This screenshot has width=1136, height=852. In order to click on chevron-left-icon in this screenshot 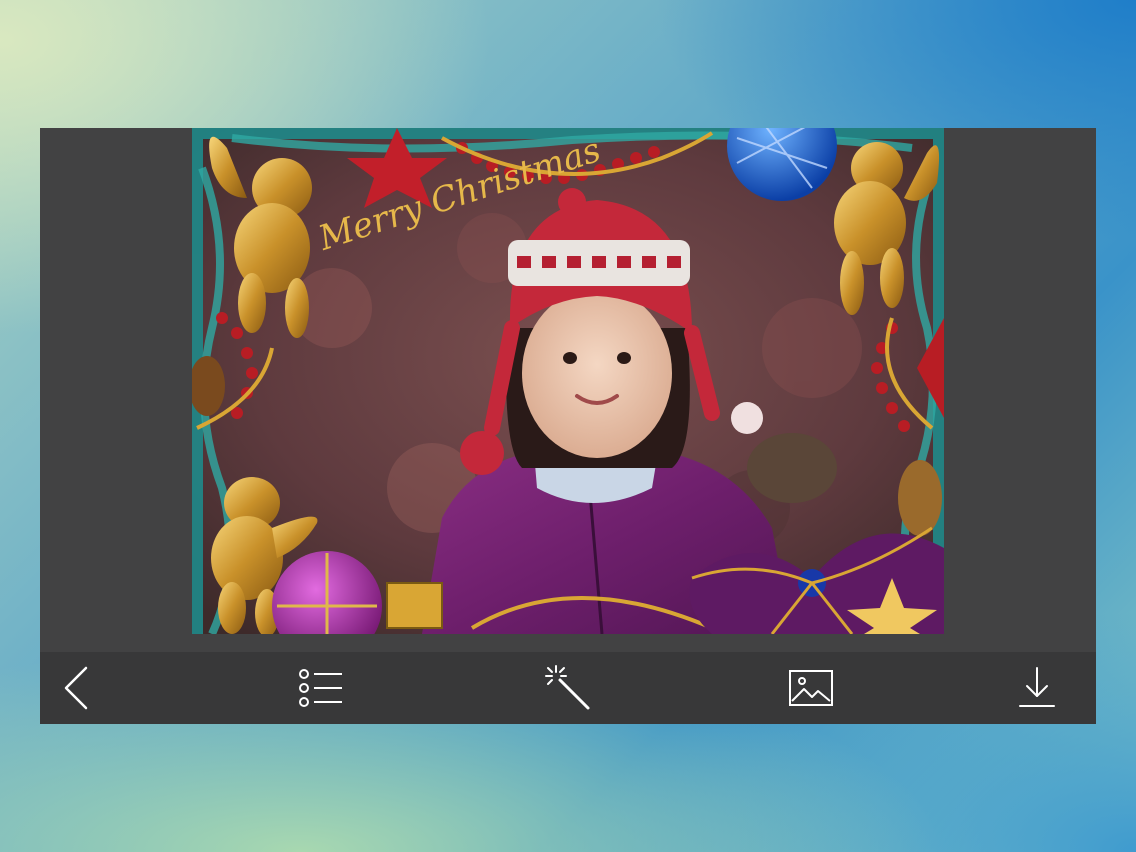, I will do `click(76, 688)`.